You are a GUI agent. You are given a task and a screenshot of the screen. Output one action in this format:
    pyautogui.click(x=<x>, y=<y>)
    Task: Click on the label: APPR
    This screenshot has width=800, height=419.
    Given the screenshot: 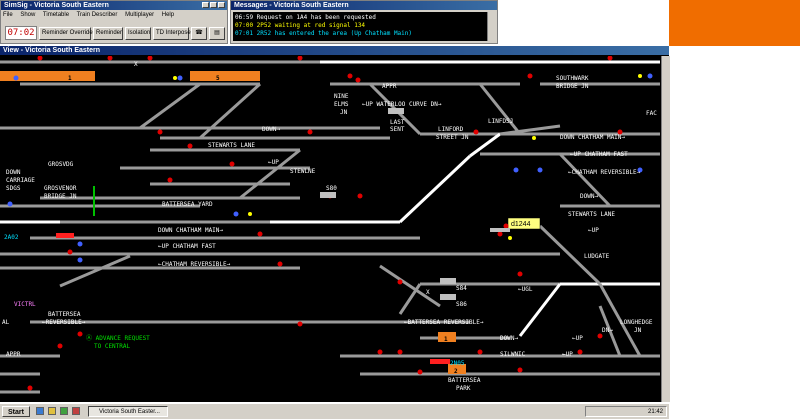 What is the action you would take?
    pyautogui.click(x=13, y=354)
    